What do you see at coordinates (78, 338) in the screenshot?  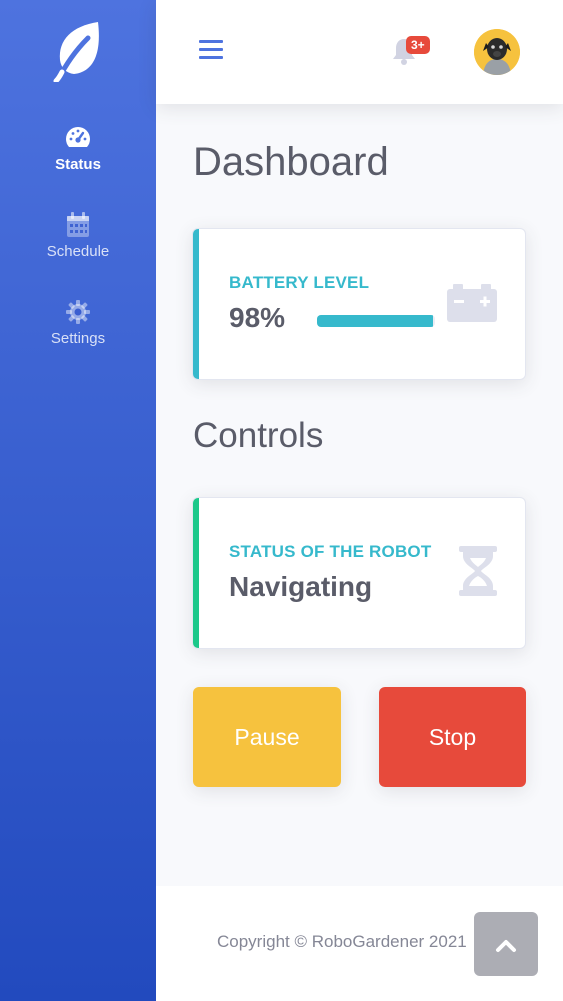 I see `sidebar-item-label: Settings` at bounding box center [78, 338].